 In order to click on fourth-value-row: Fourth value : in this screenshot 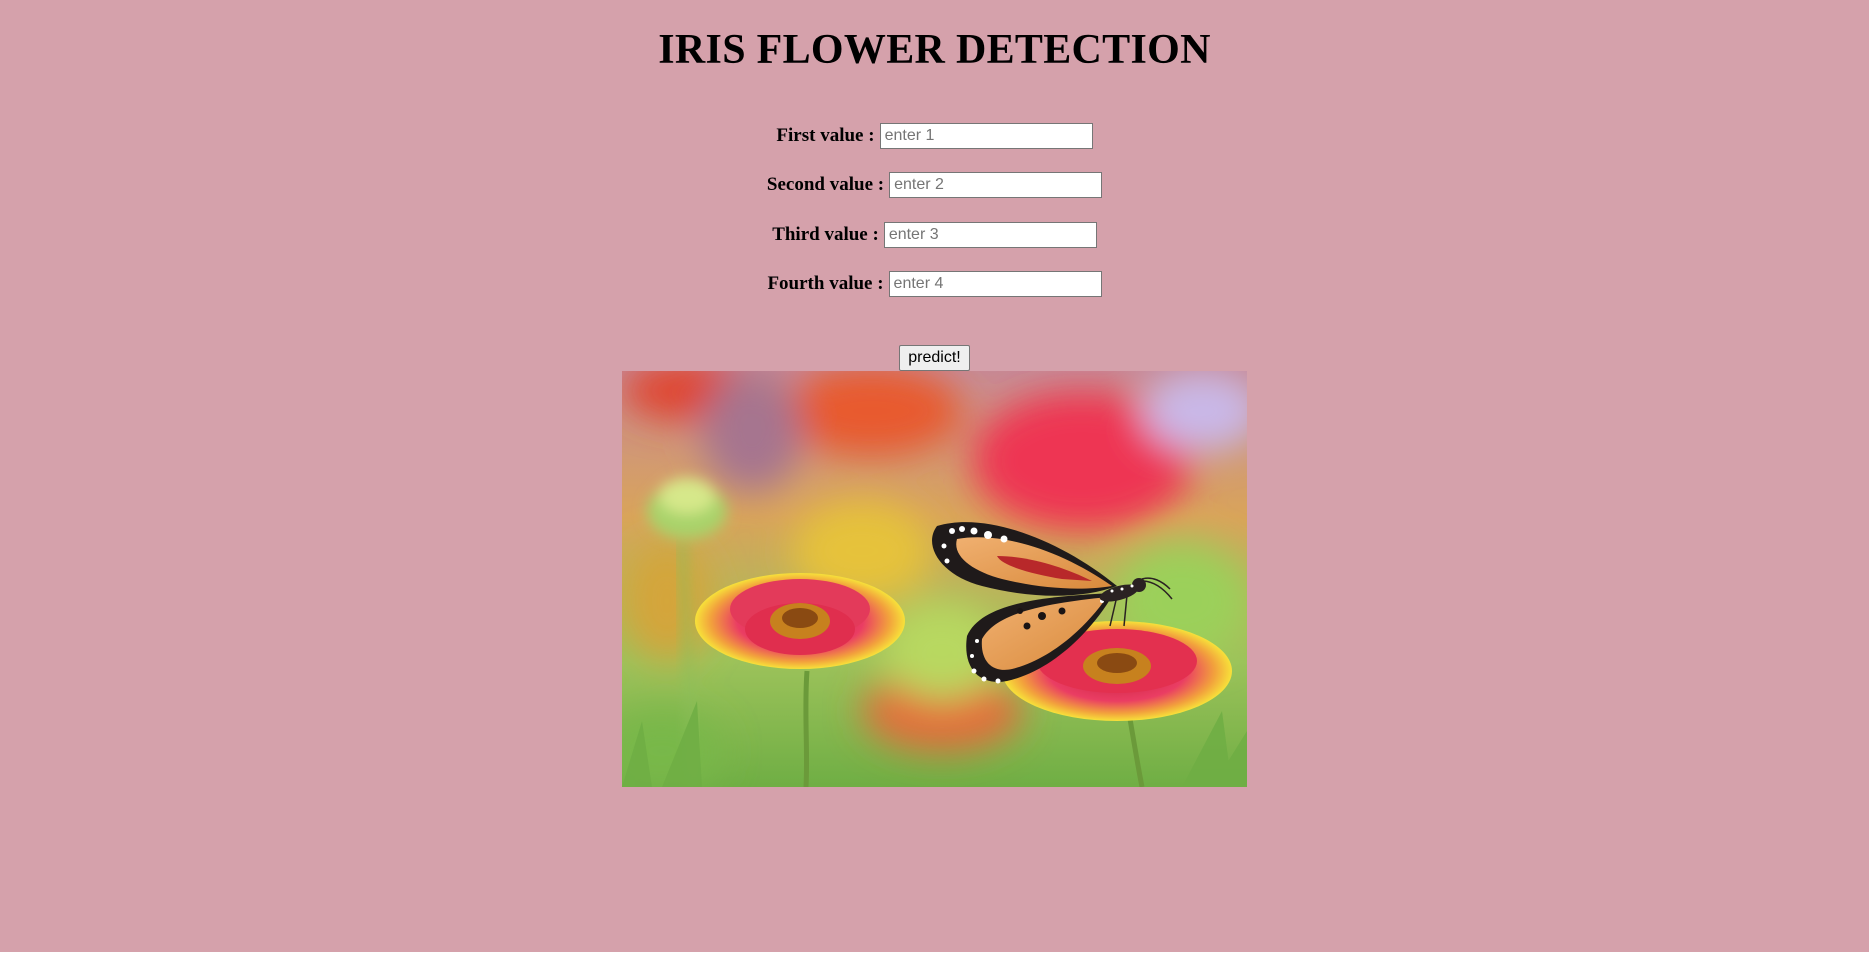, I will do `click(934, 284)`.